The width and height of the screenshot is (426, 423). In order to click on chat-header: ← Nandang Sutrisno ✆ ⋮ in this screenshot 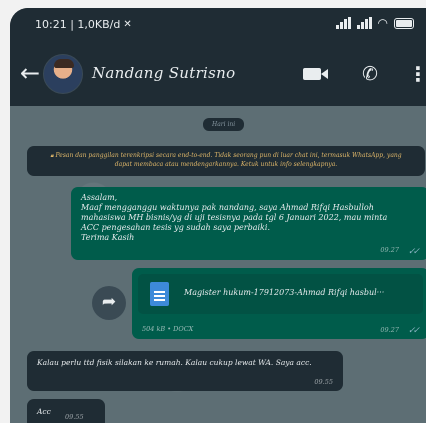, I will do `click(218, 74)`.